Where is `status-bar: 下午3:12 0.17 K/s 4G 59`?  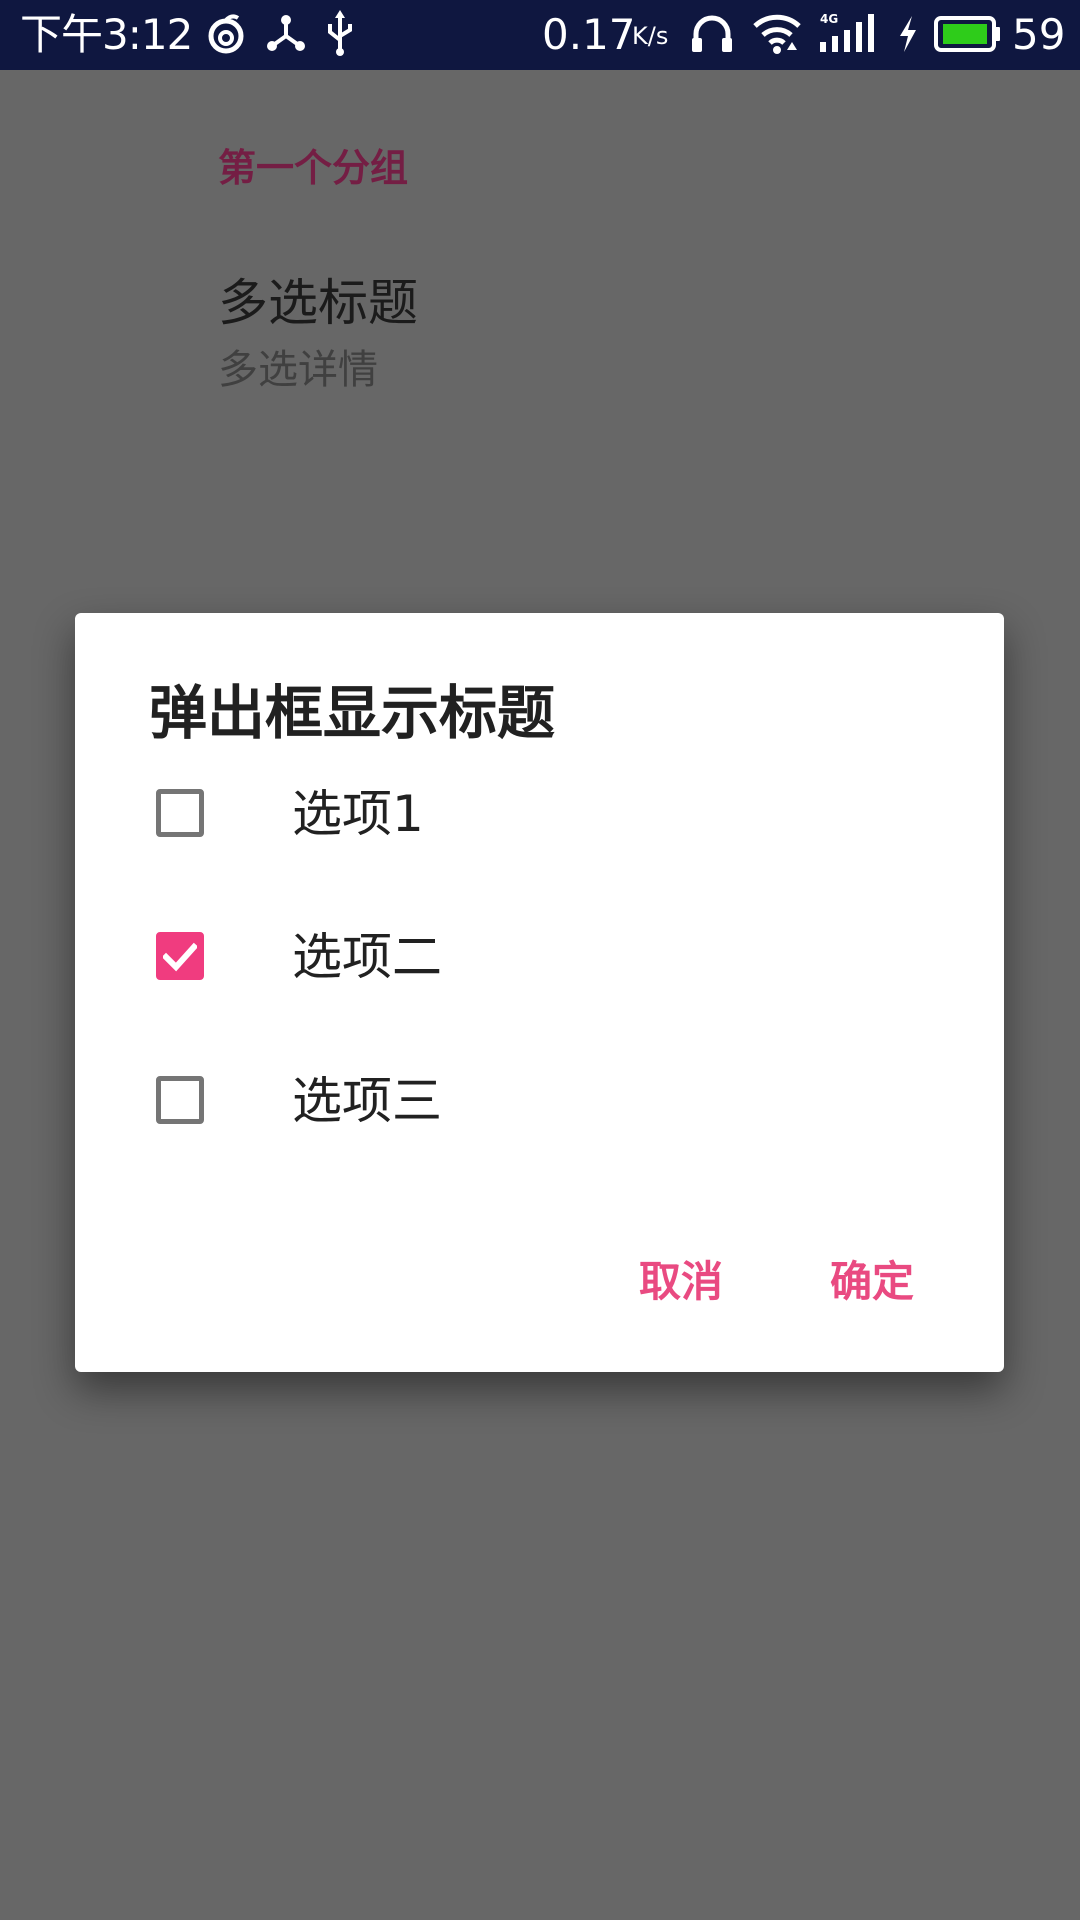
status-bar: 下午3:12 0.17 K/s 4G 59 is located at coordinates (540, 35).